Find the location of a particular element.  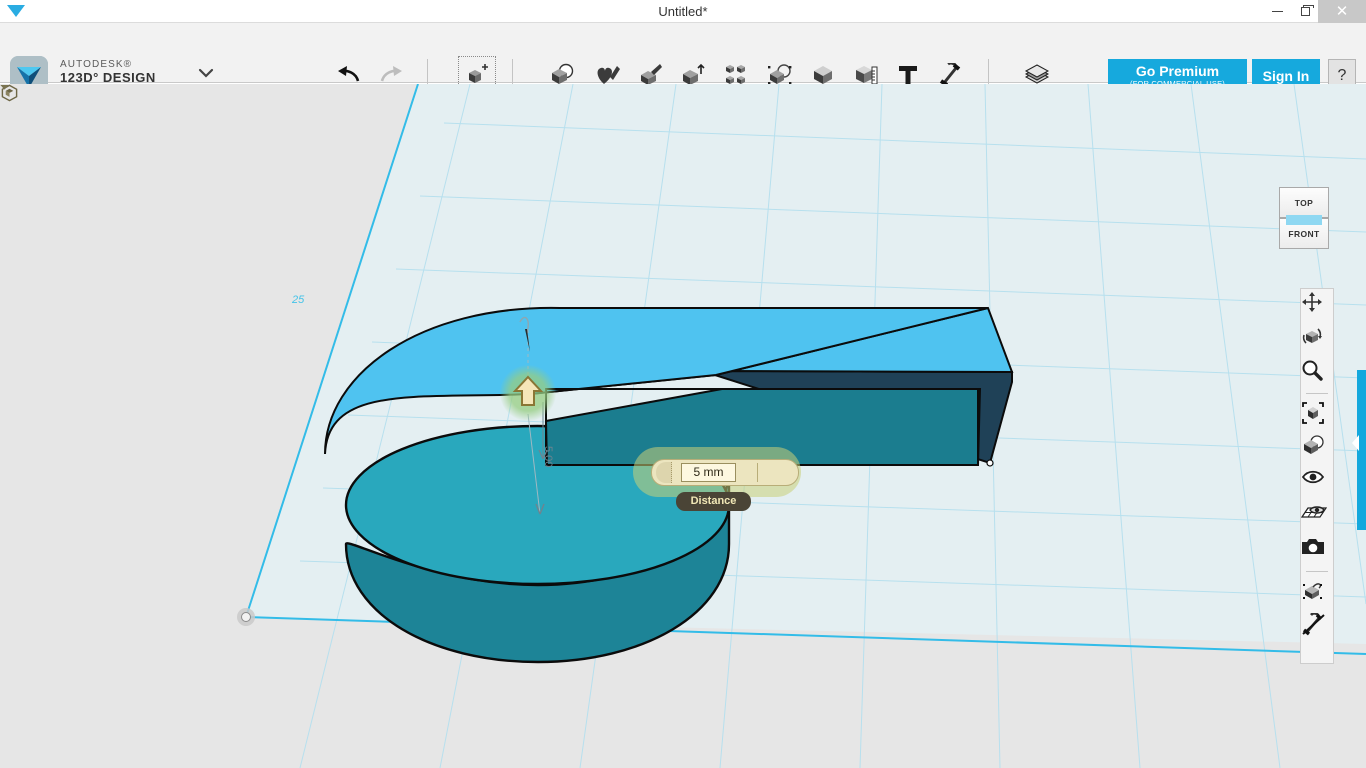

drag-grip-icon is located at coordinates (664, 472).